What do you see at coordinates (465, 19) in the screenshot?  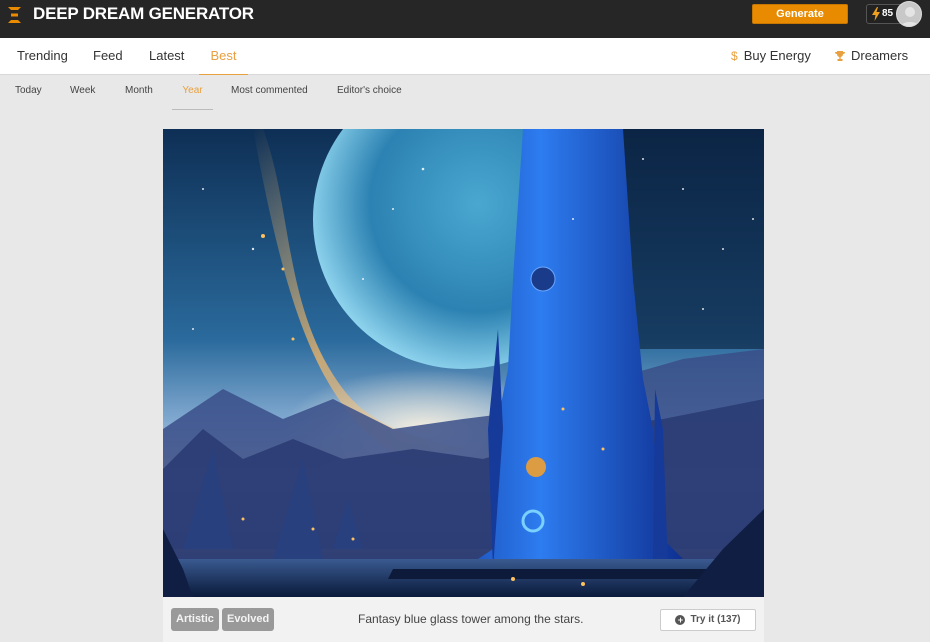 I see `top-bar: DEEP DREAM GENERATOR Generate 85` at bounding box center [465, 19].